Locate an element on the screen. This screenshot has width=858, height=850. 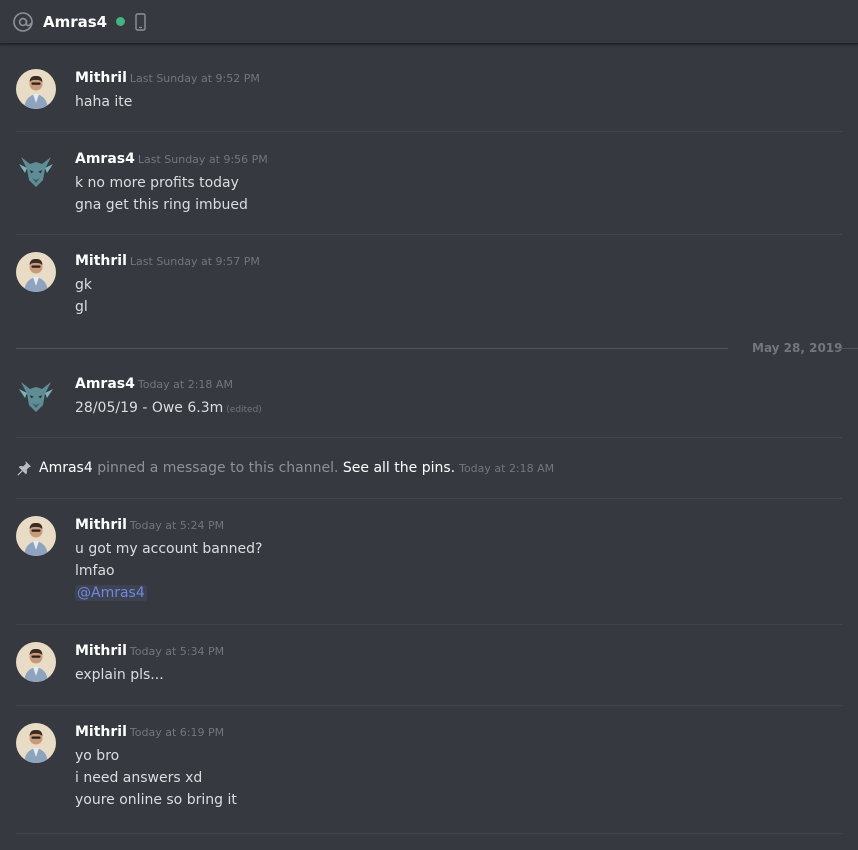
online-status-dot is located at coordinates (121, 21).